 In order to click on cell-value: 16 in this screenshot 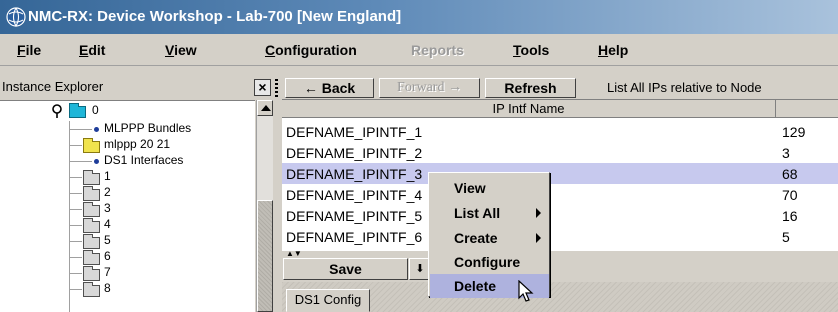, I will do `click(790, 216)`.